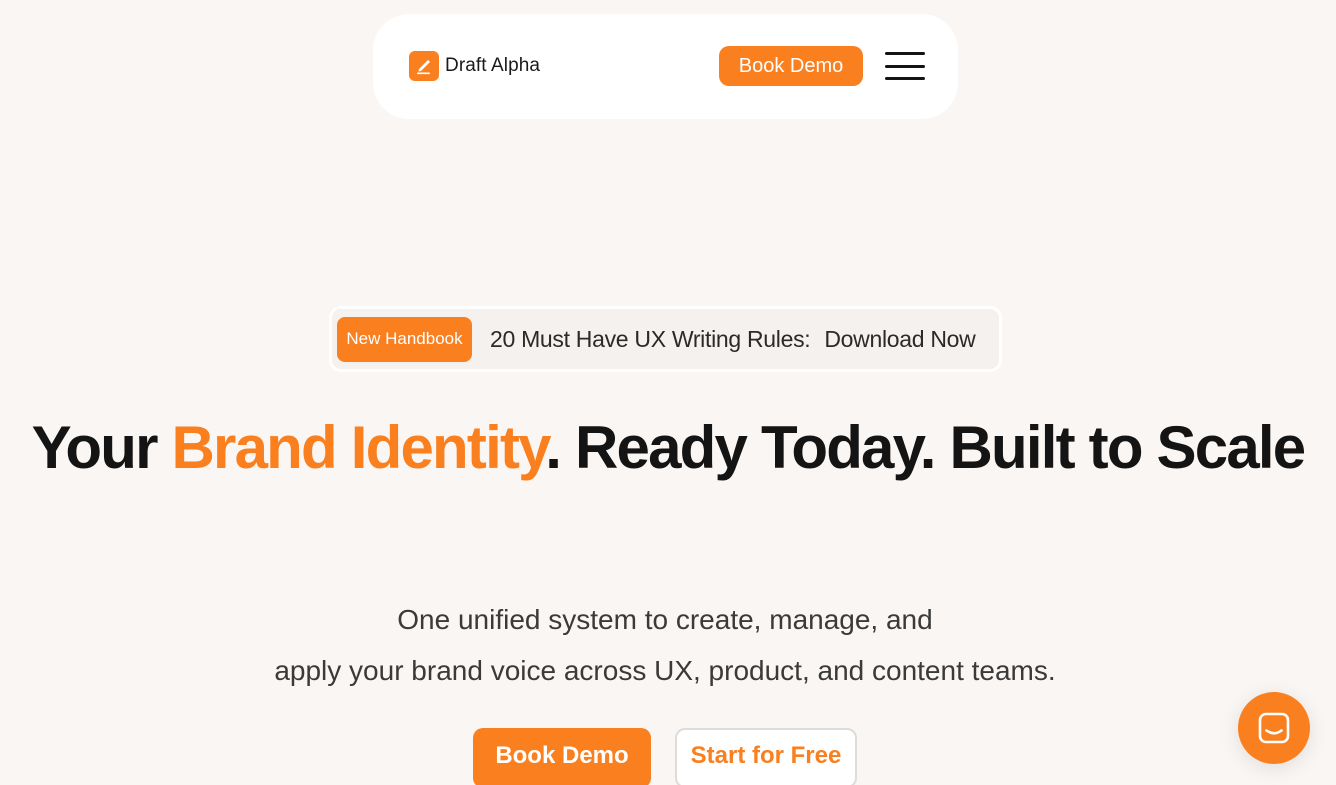 This screenshot has width=1336, height=785. Describe the element at coordinates (562, 756) in the screenshot. I see `book-demo-button: Book Demo` at that location.